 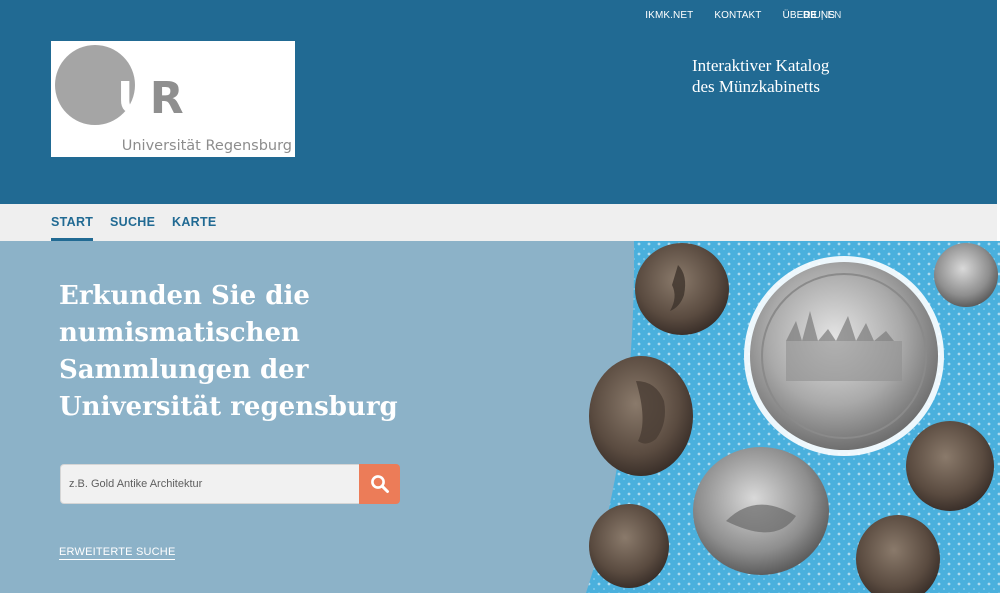 I want to click on language-en: EN, so click(x=835, y=15).